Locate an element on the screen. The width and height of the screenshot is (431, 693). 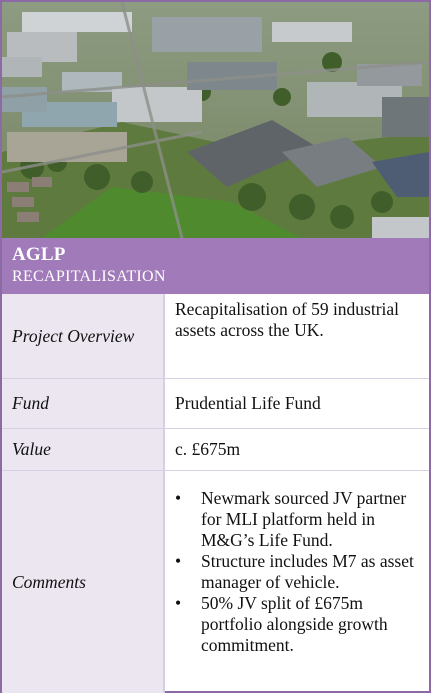
row-label-project-overview: Project Overview is located at coordinates (82, 336).